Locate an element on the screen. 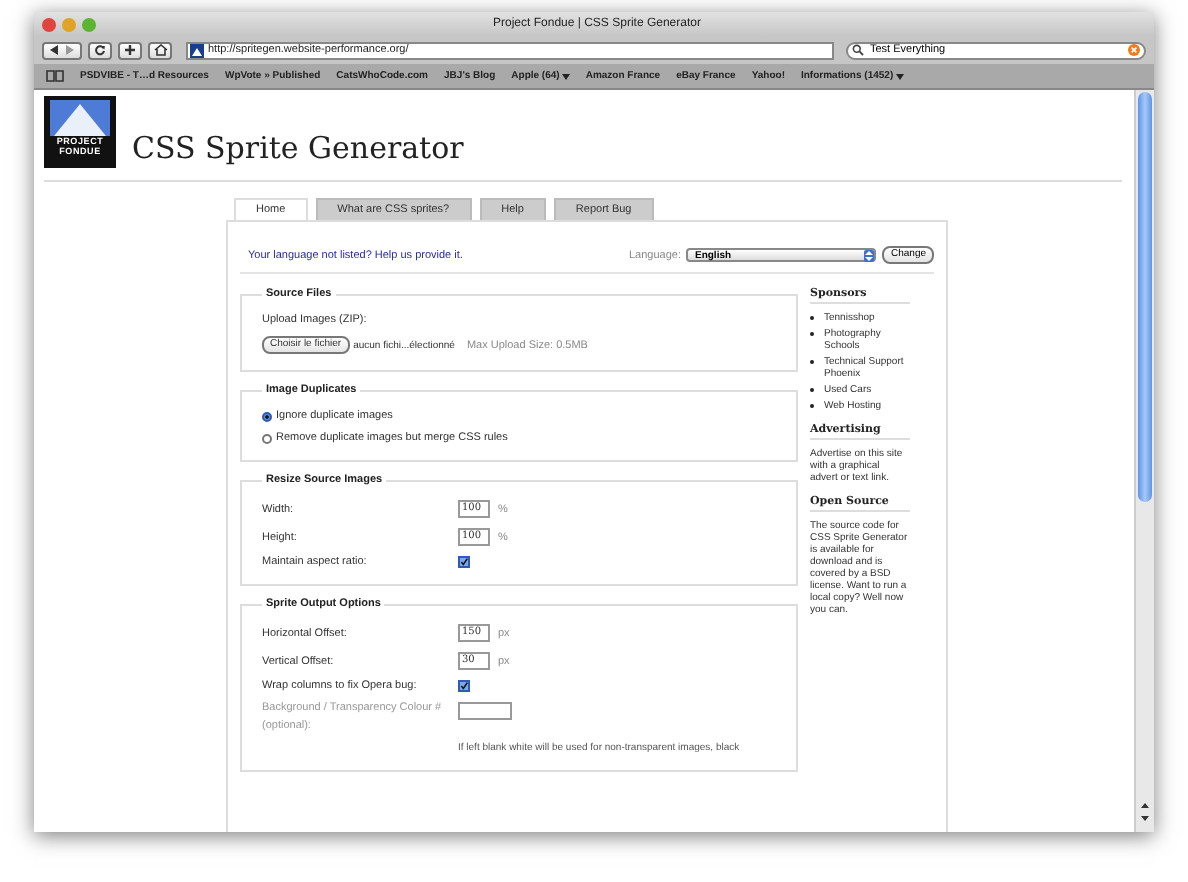 Image resolution: width=1188 pixels, height=882 pixels. reload-icon is located at coordinates (100, 50).